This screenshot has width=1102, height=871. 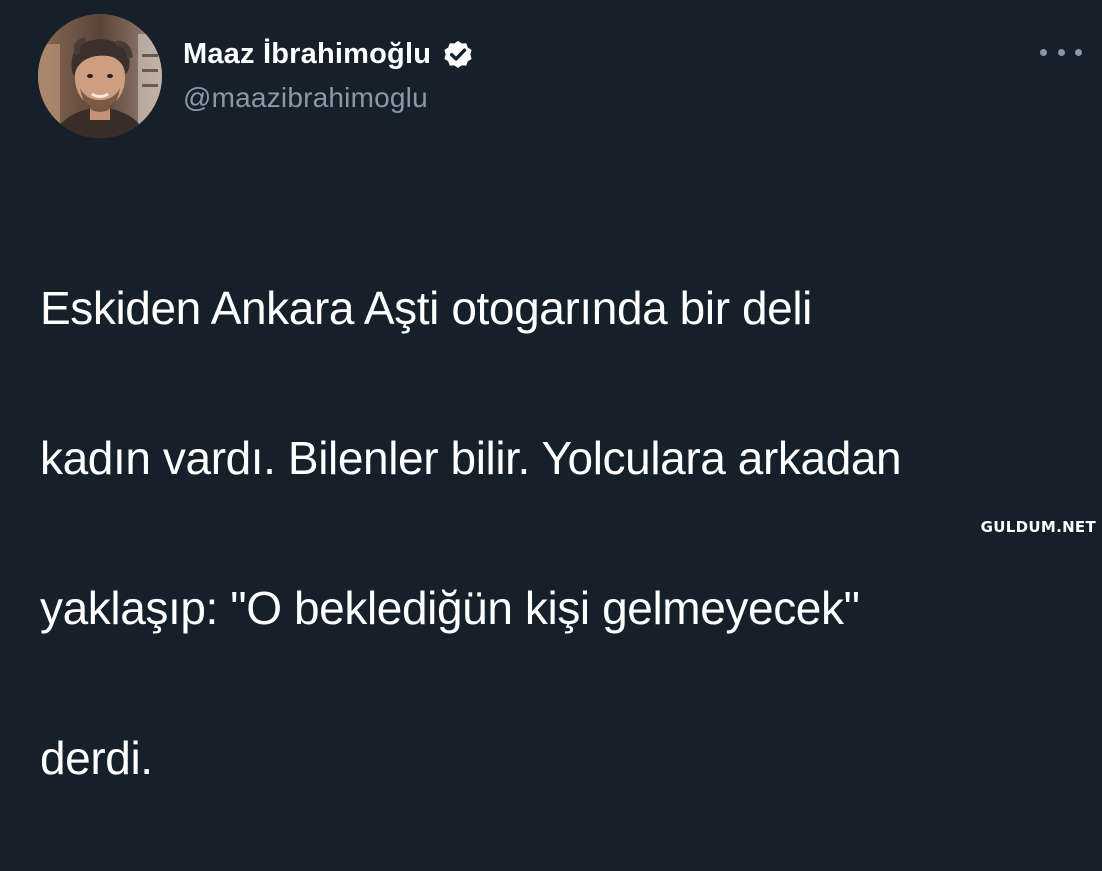 I want to click on more-horizontal-icon, so click(x=1043, y=52).